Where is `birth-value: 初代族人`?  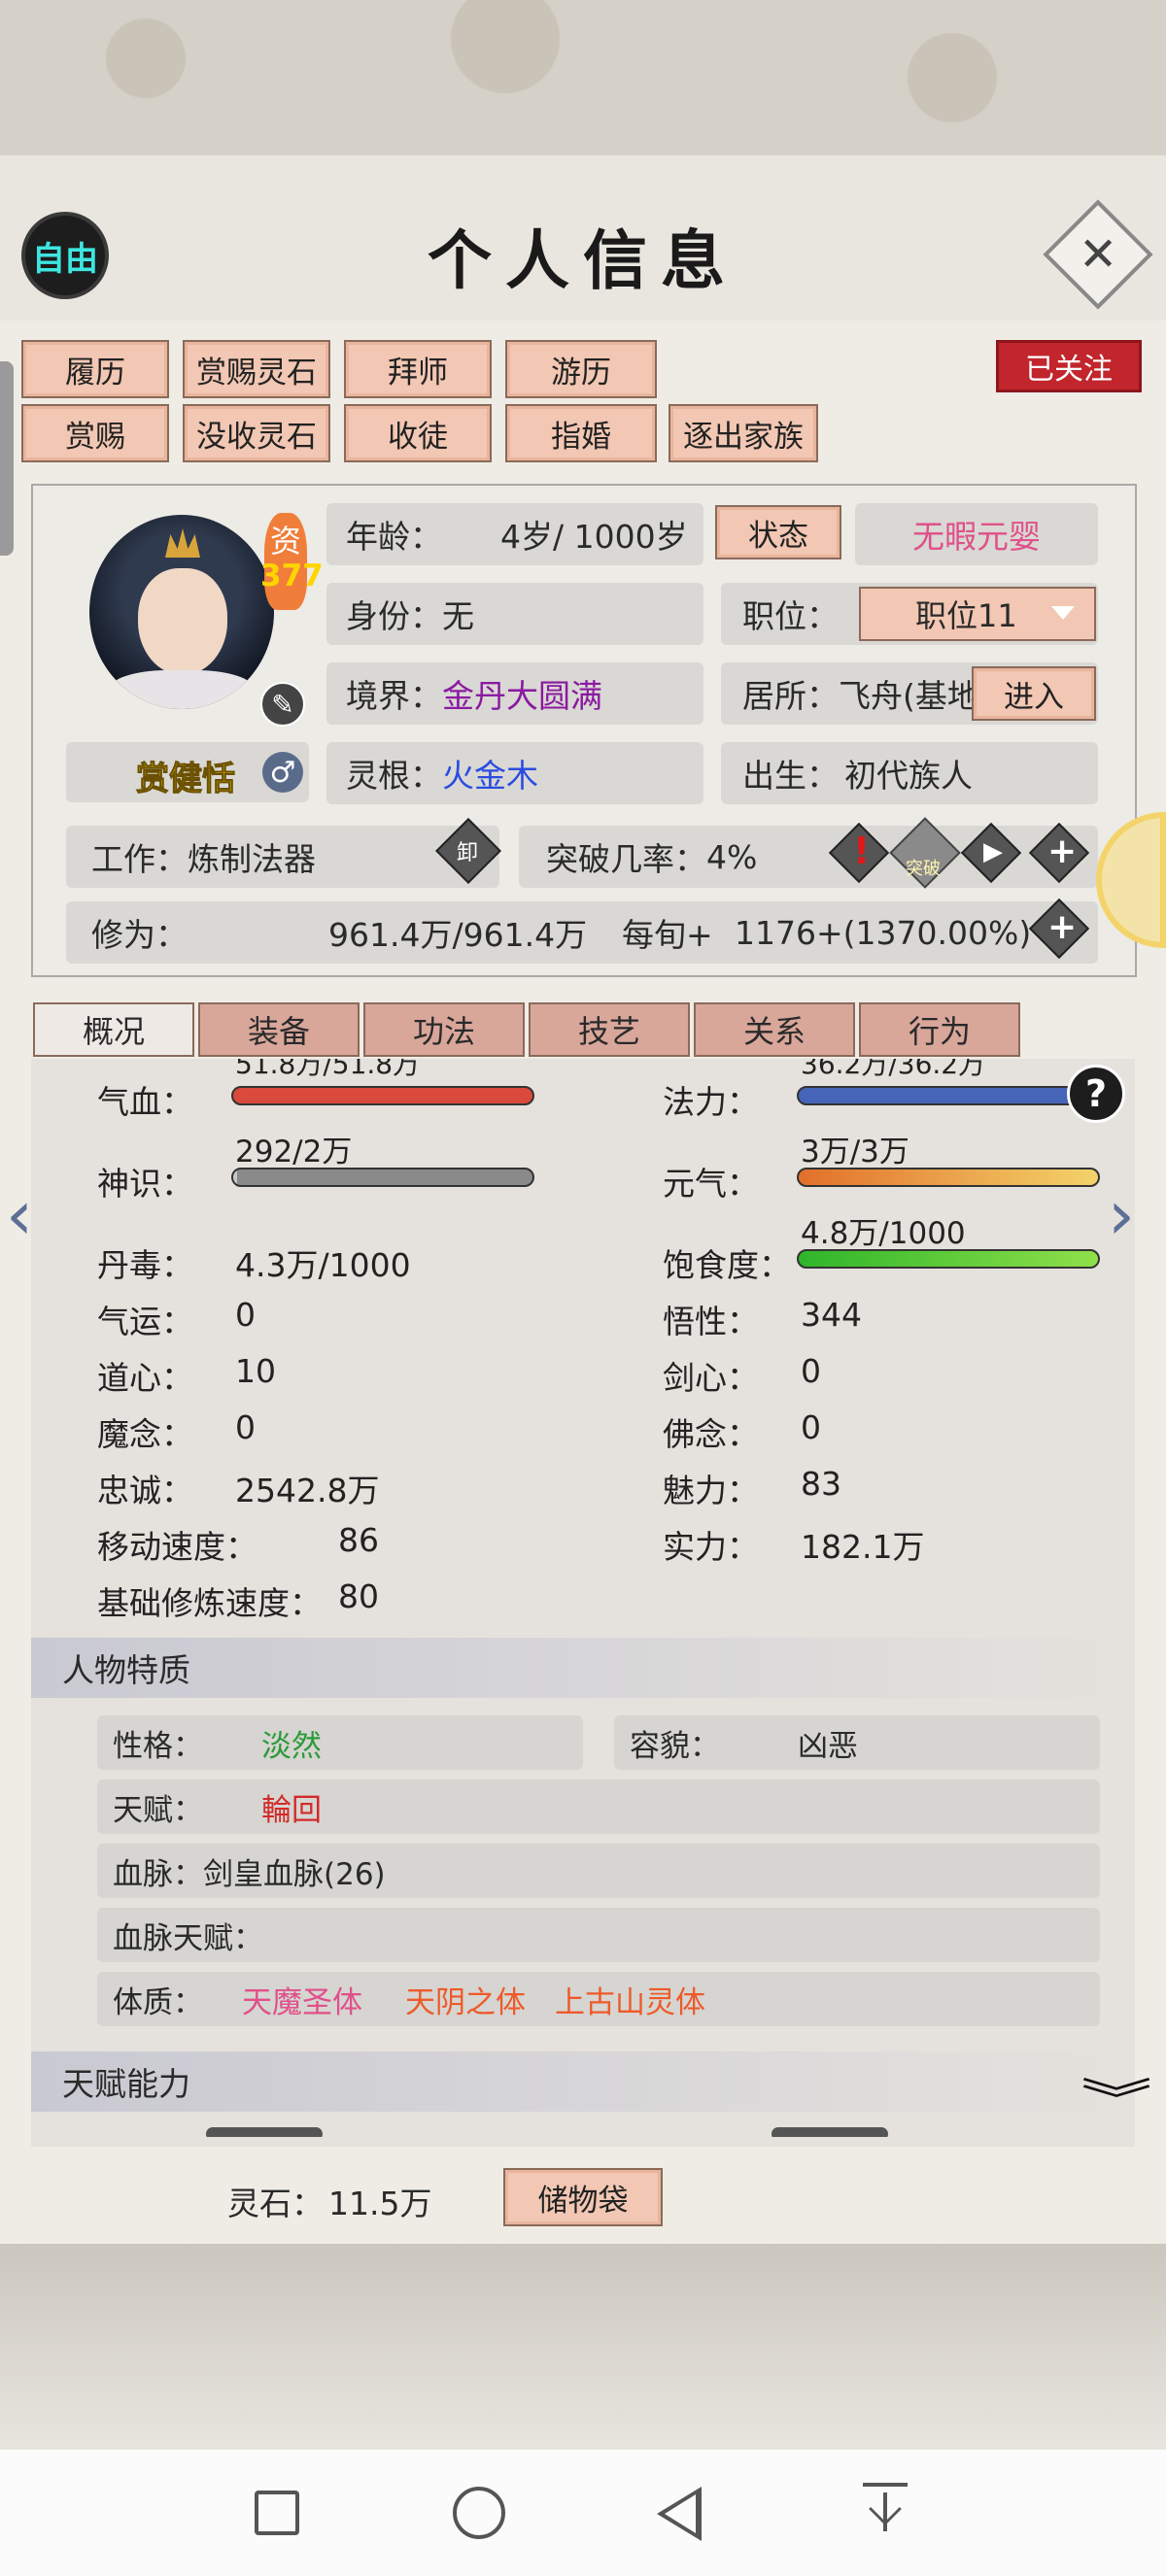
birth-value: 初代族人 is located at coordinates (908, 776).